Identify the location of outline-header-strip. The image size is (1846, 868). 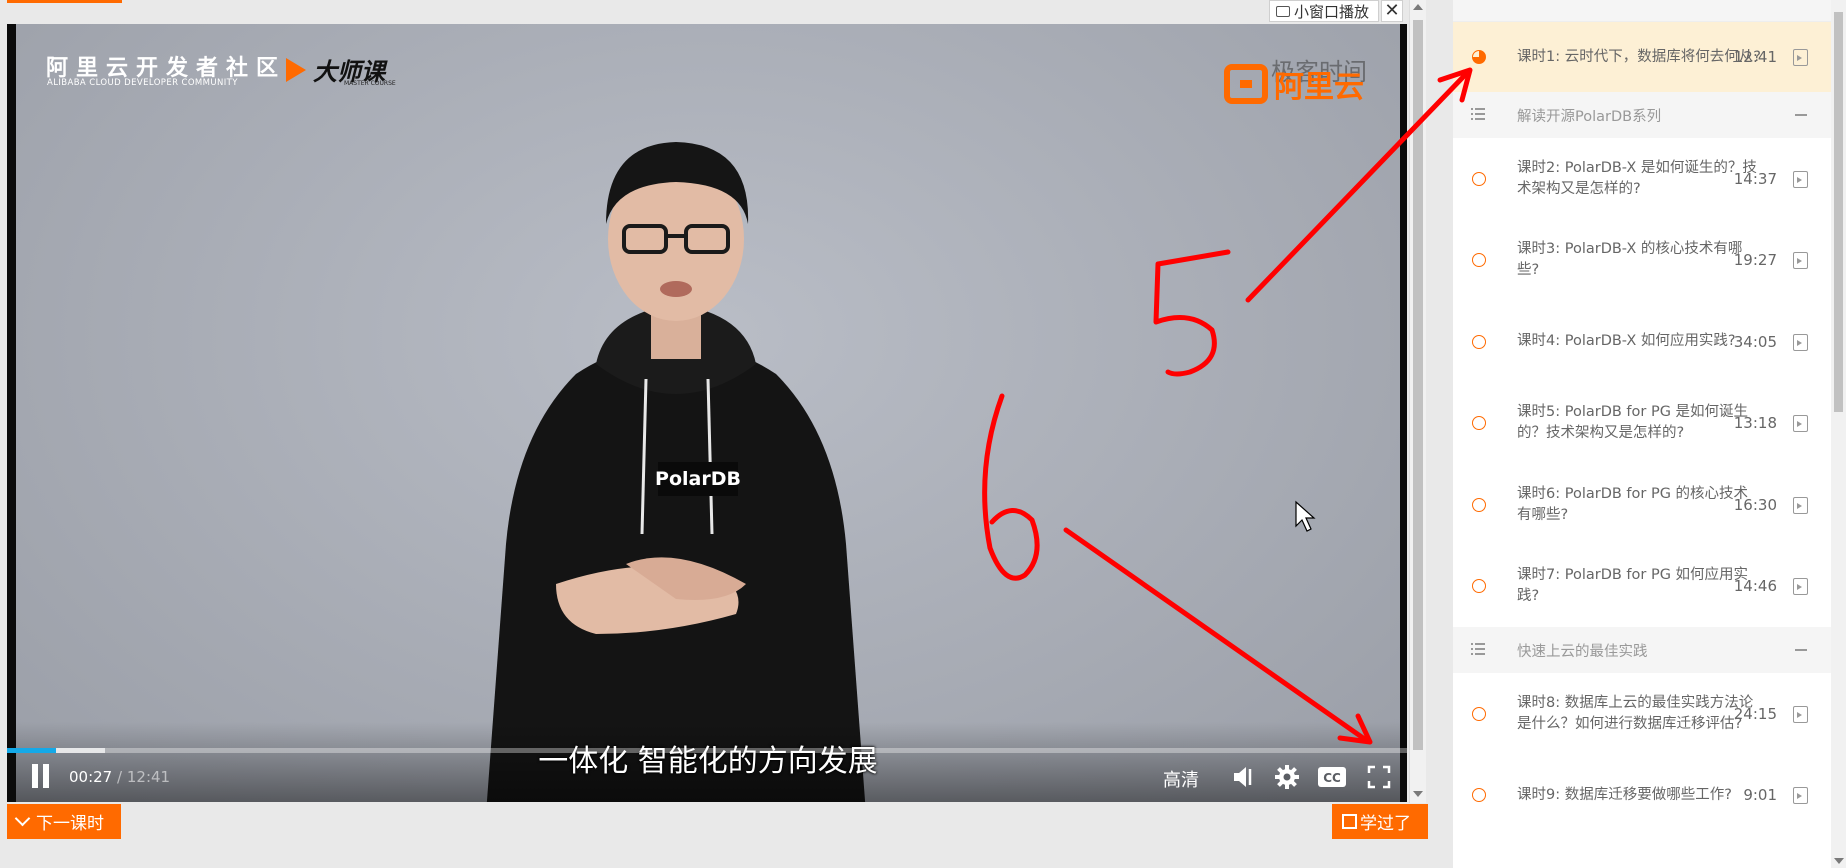
(1642, 11).